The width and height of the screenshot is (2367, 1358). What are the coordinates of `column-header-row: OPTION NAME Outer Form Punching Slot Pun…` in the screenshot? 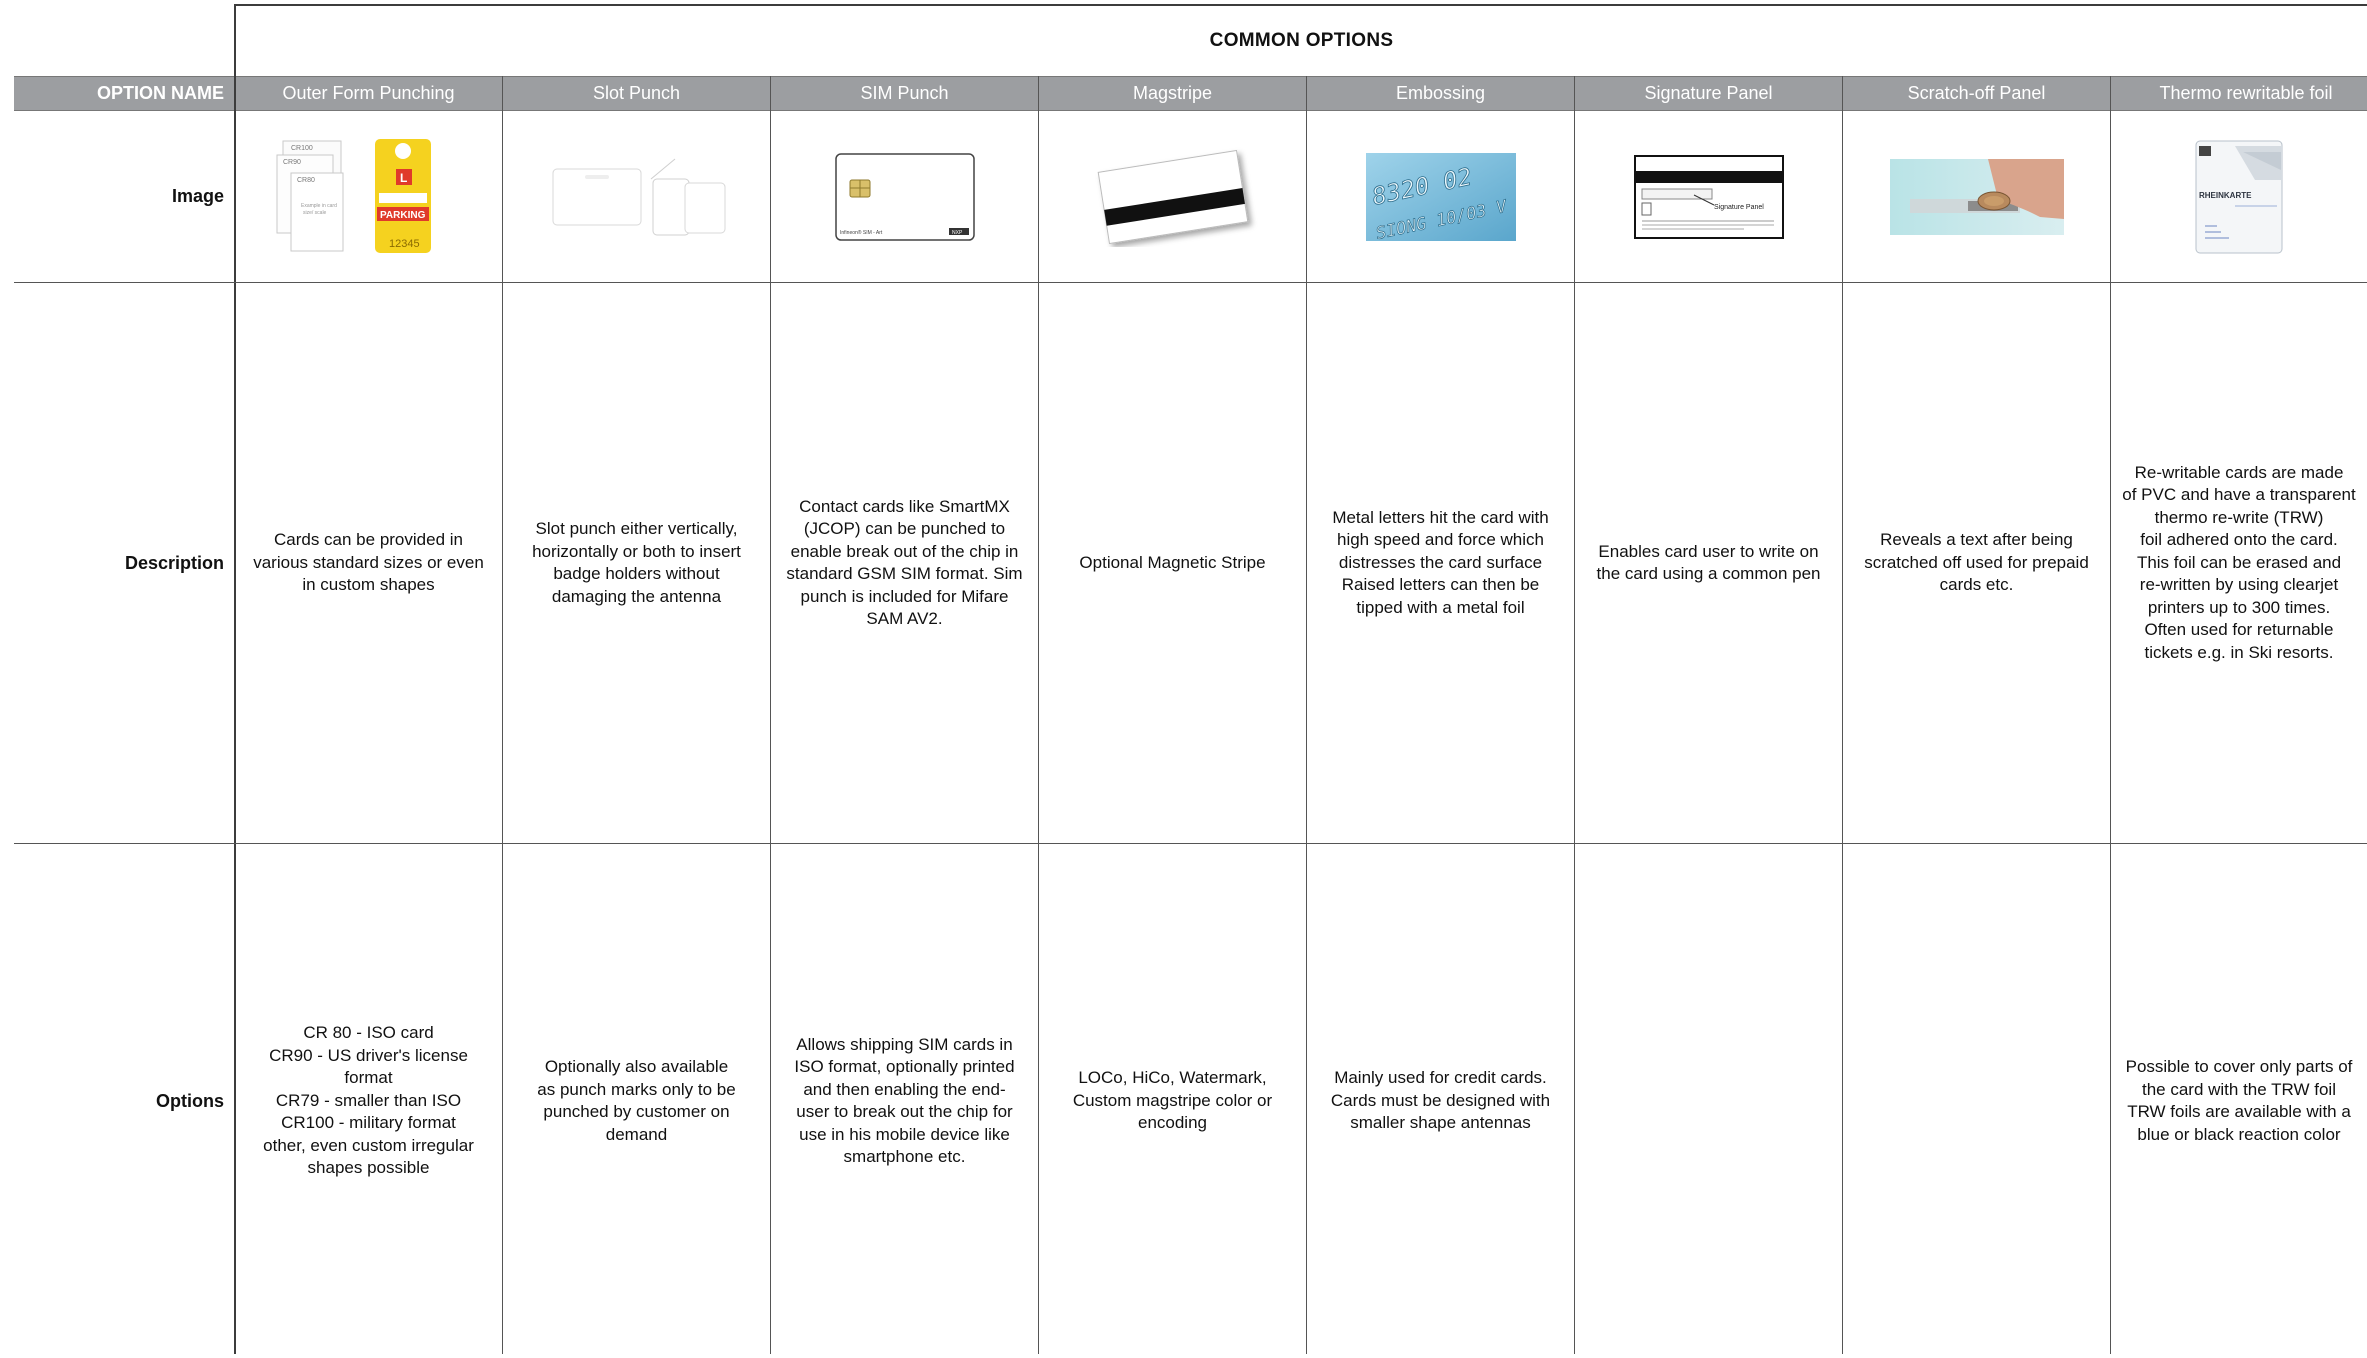 It's located at (1190, 93).